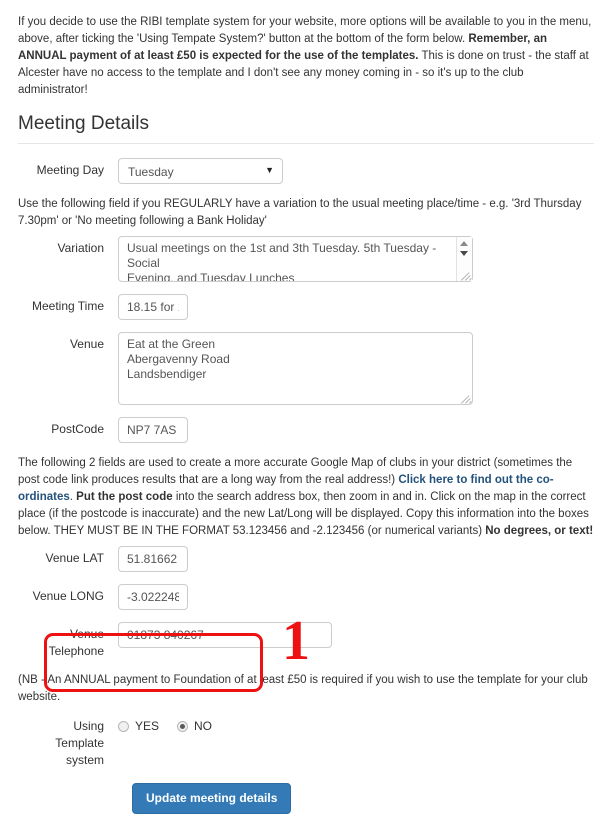  I want to click on postcode-input, so click(153, 430).